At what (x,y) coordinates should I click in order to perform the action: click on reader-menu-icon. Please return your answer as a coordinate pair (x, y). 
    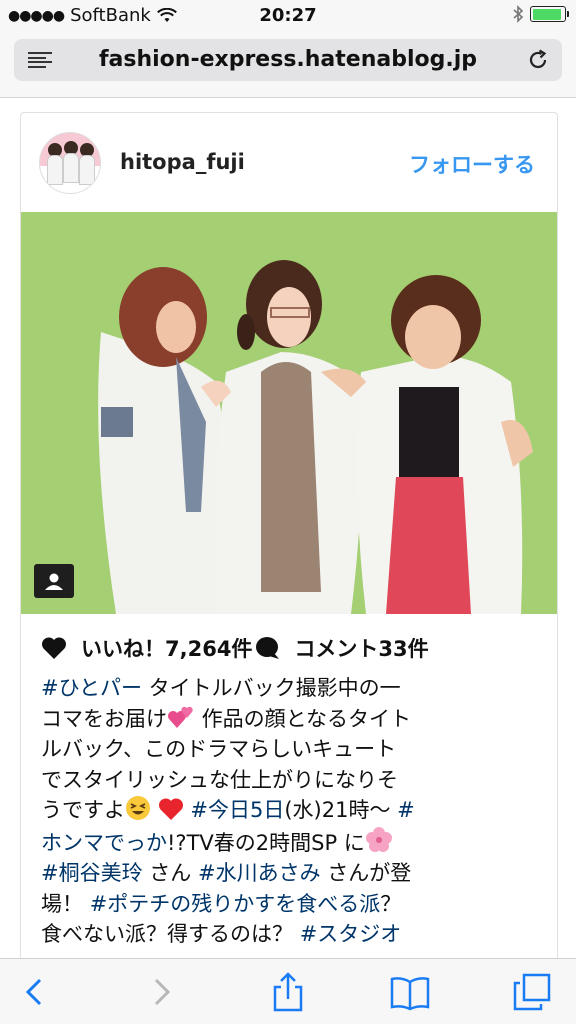
    Looking at the image, I should click on (40, 60).